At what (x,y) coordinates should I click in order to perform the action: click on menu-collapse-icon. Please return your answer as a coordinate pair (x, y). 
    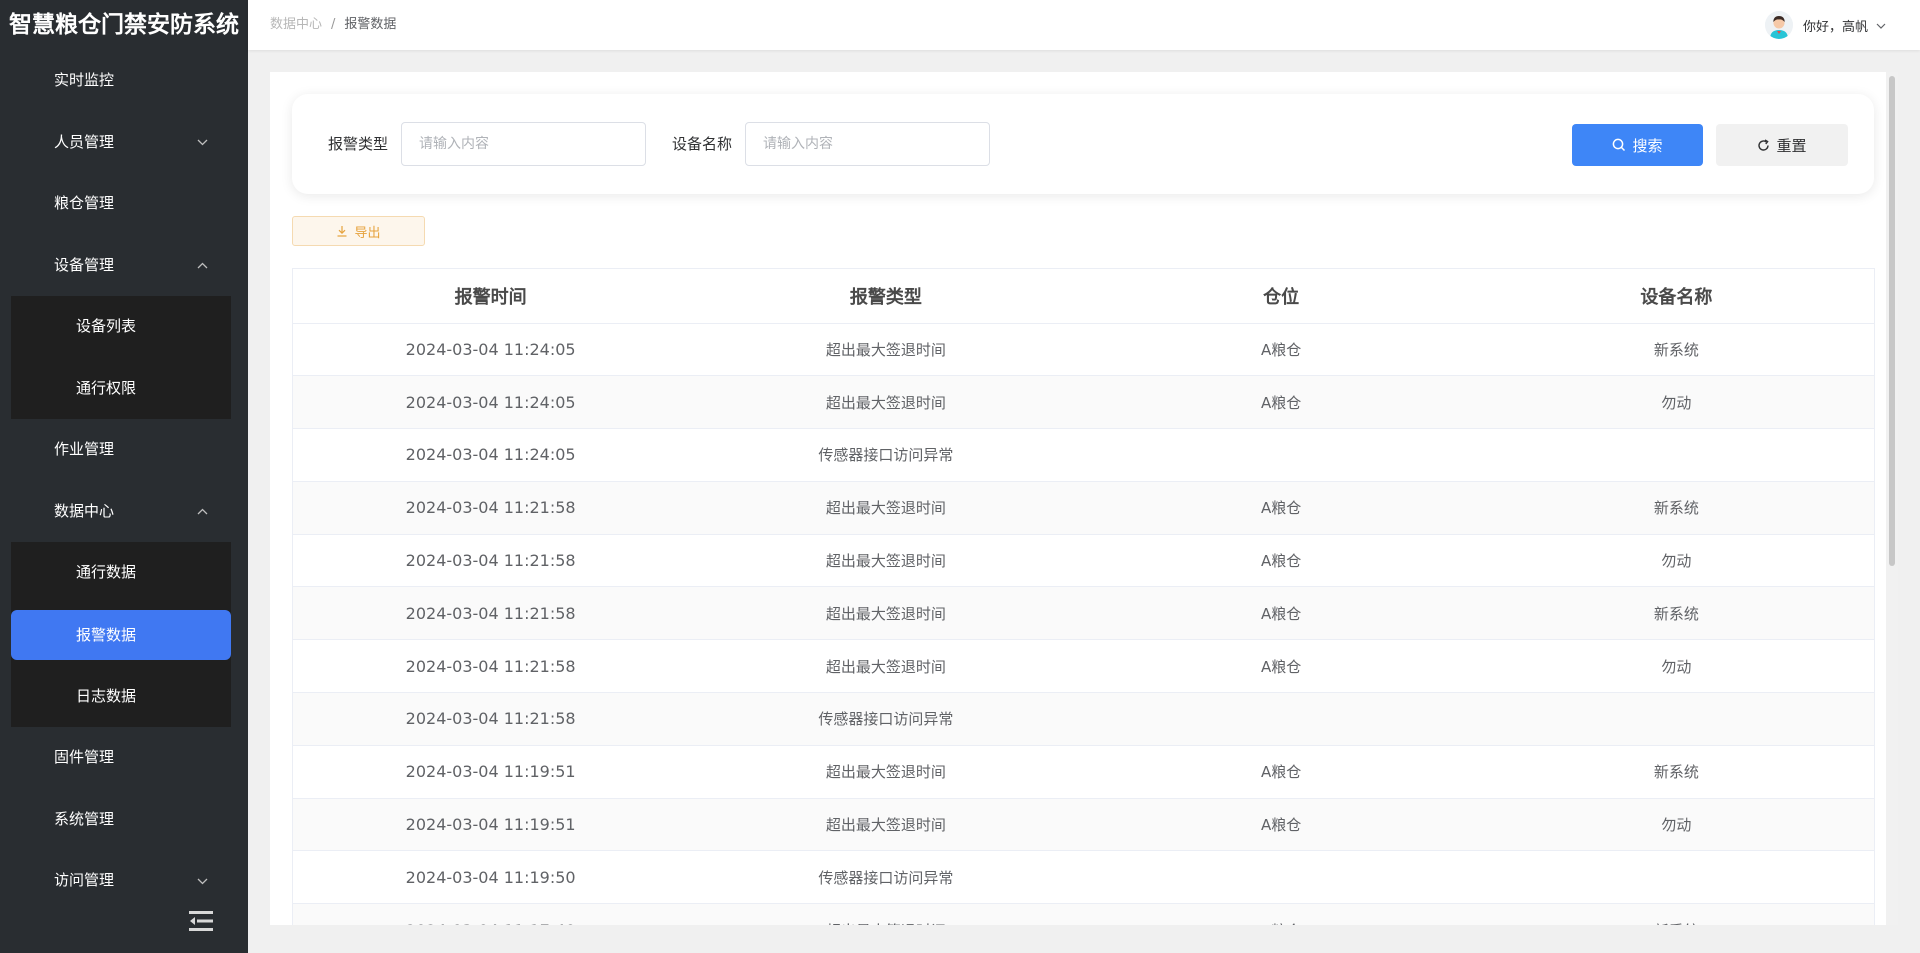
    Looking at the image, I should click on (201, 921).